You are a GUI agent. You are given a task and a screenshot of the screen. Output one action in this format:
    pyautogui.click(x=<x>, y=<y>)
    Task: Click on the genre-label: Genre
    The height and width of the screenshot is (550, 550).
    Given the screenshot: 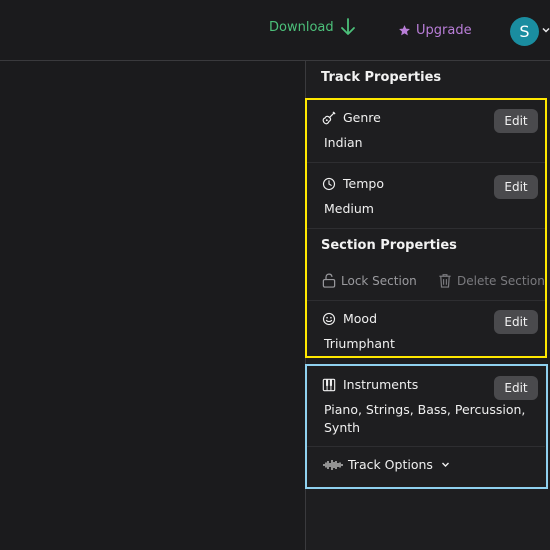 What is the action you would take?
    pyautogui.click(x=362, y=117)
    